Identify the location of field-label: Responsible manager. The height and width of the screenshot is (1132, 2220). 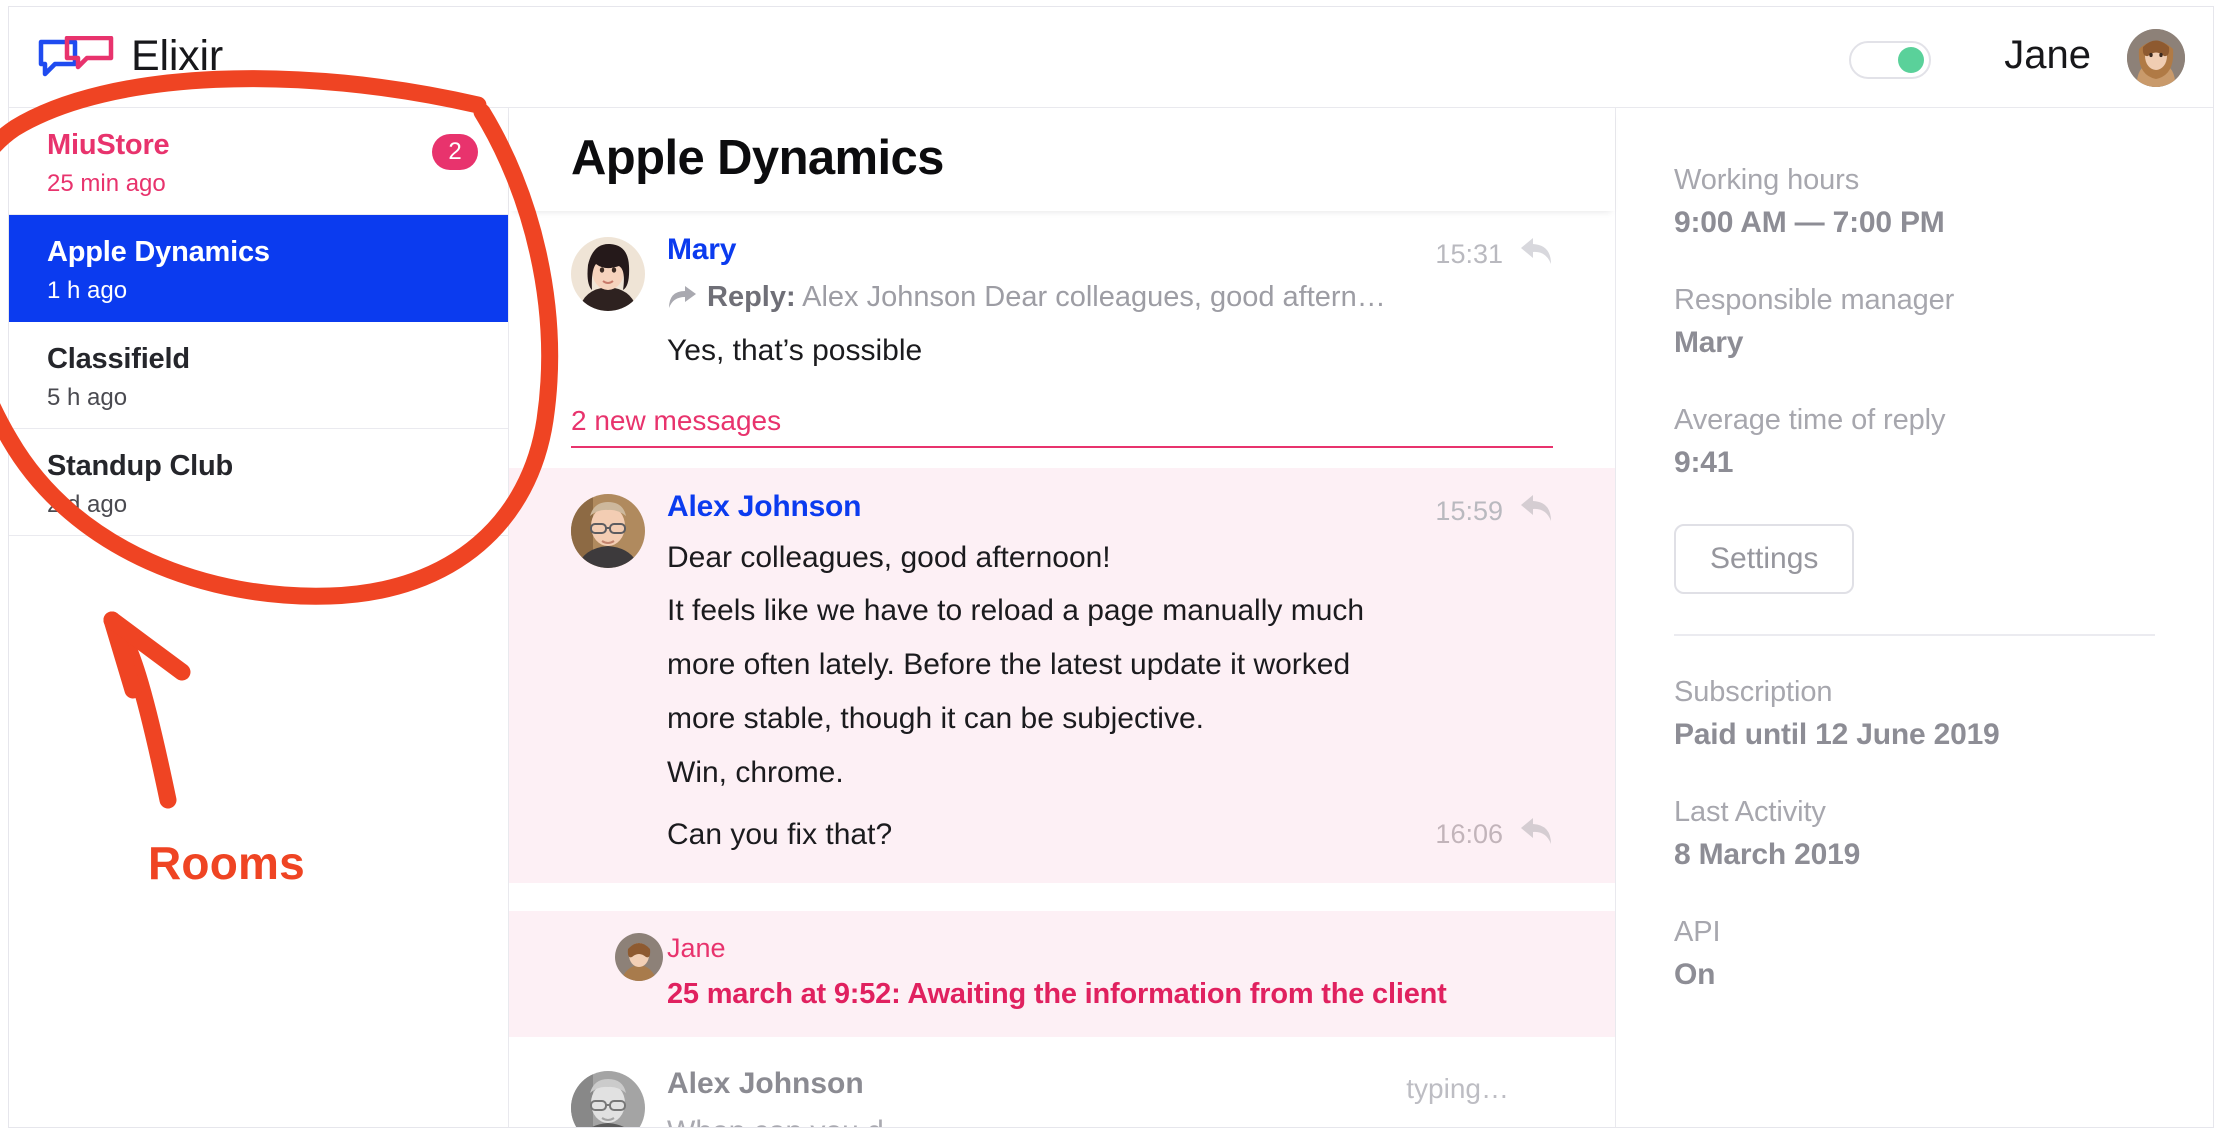
(1814, 300).